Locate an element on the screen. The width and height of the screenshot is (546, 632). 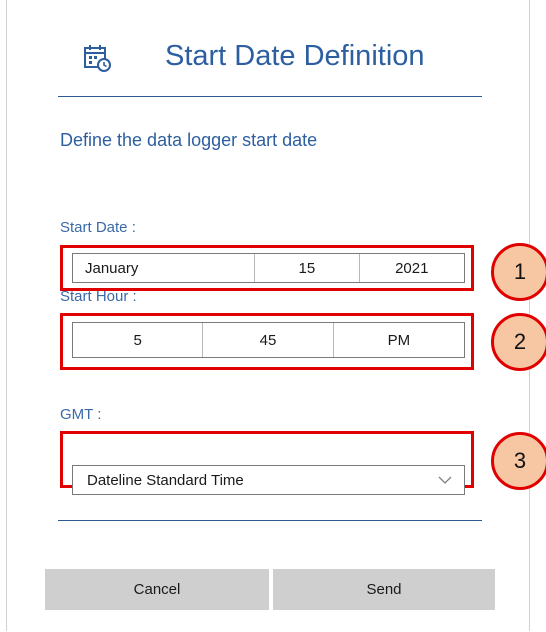
start-hour-label: Start Hour : is located at coordinates (98, 296).